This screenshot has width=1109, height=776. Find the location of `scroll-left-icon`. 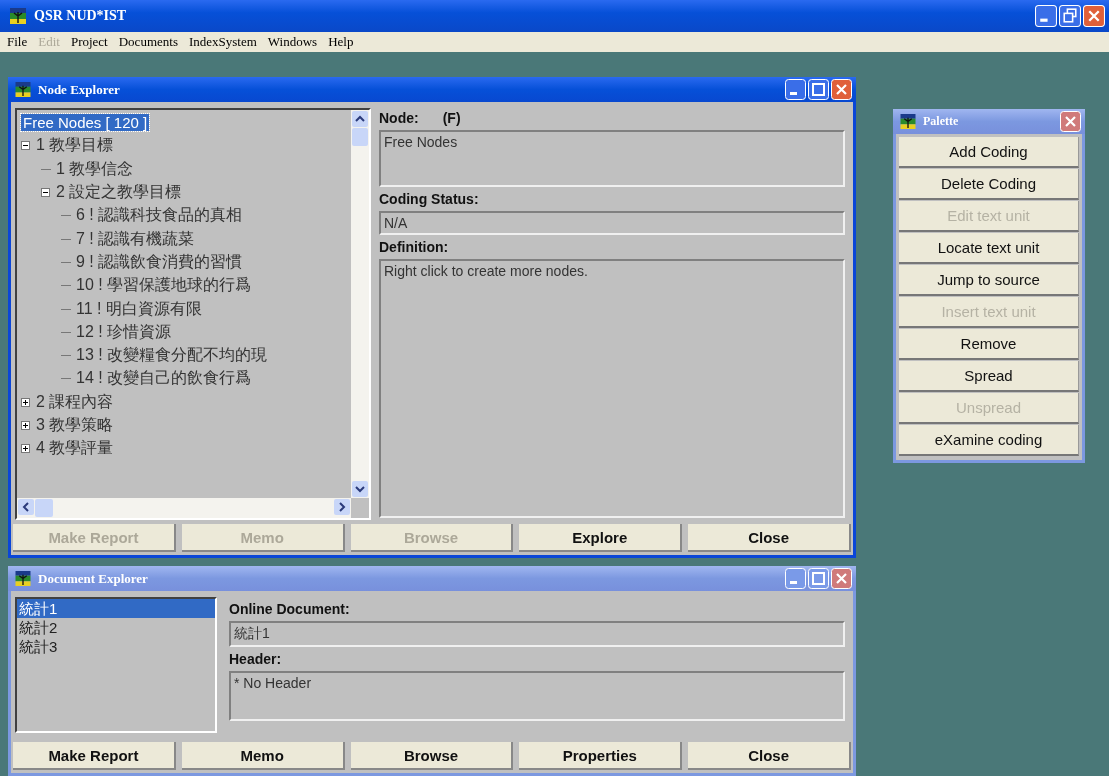

scroll-left-icon is located at coordinates (26, 507).